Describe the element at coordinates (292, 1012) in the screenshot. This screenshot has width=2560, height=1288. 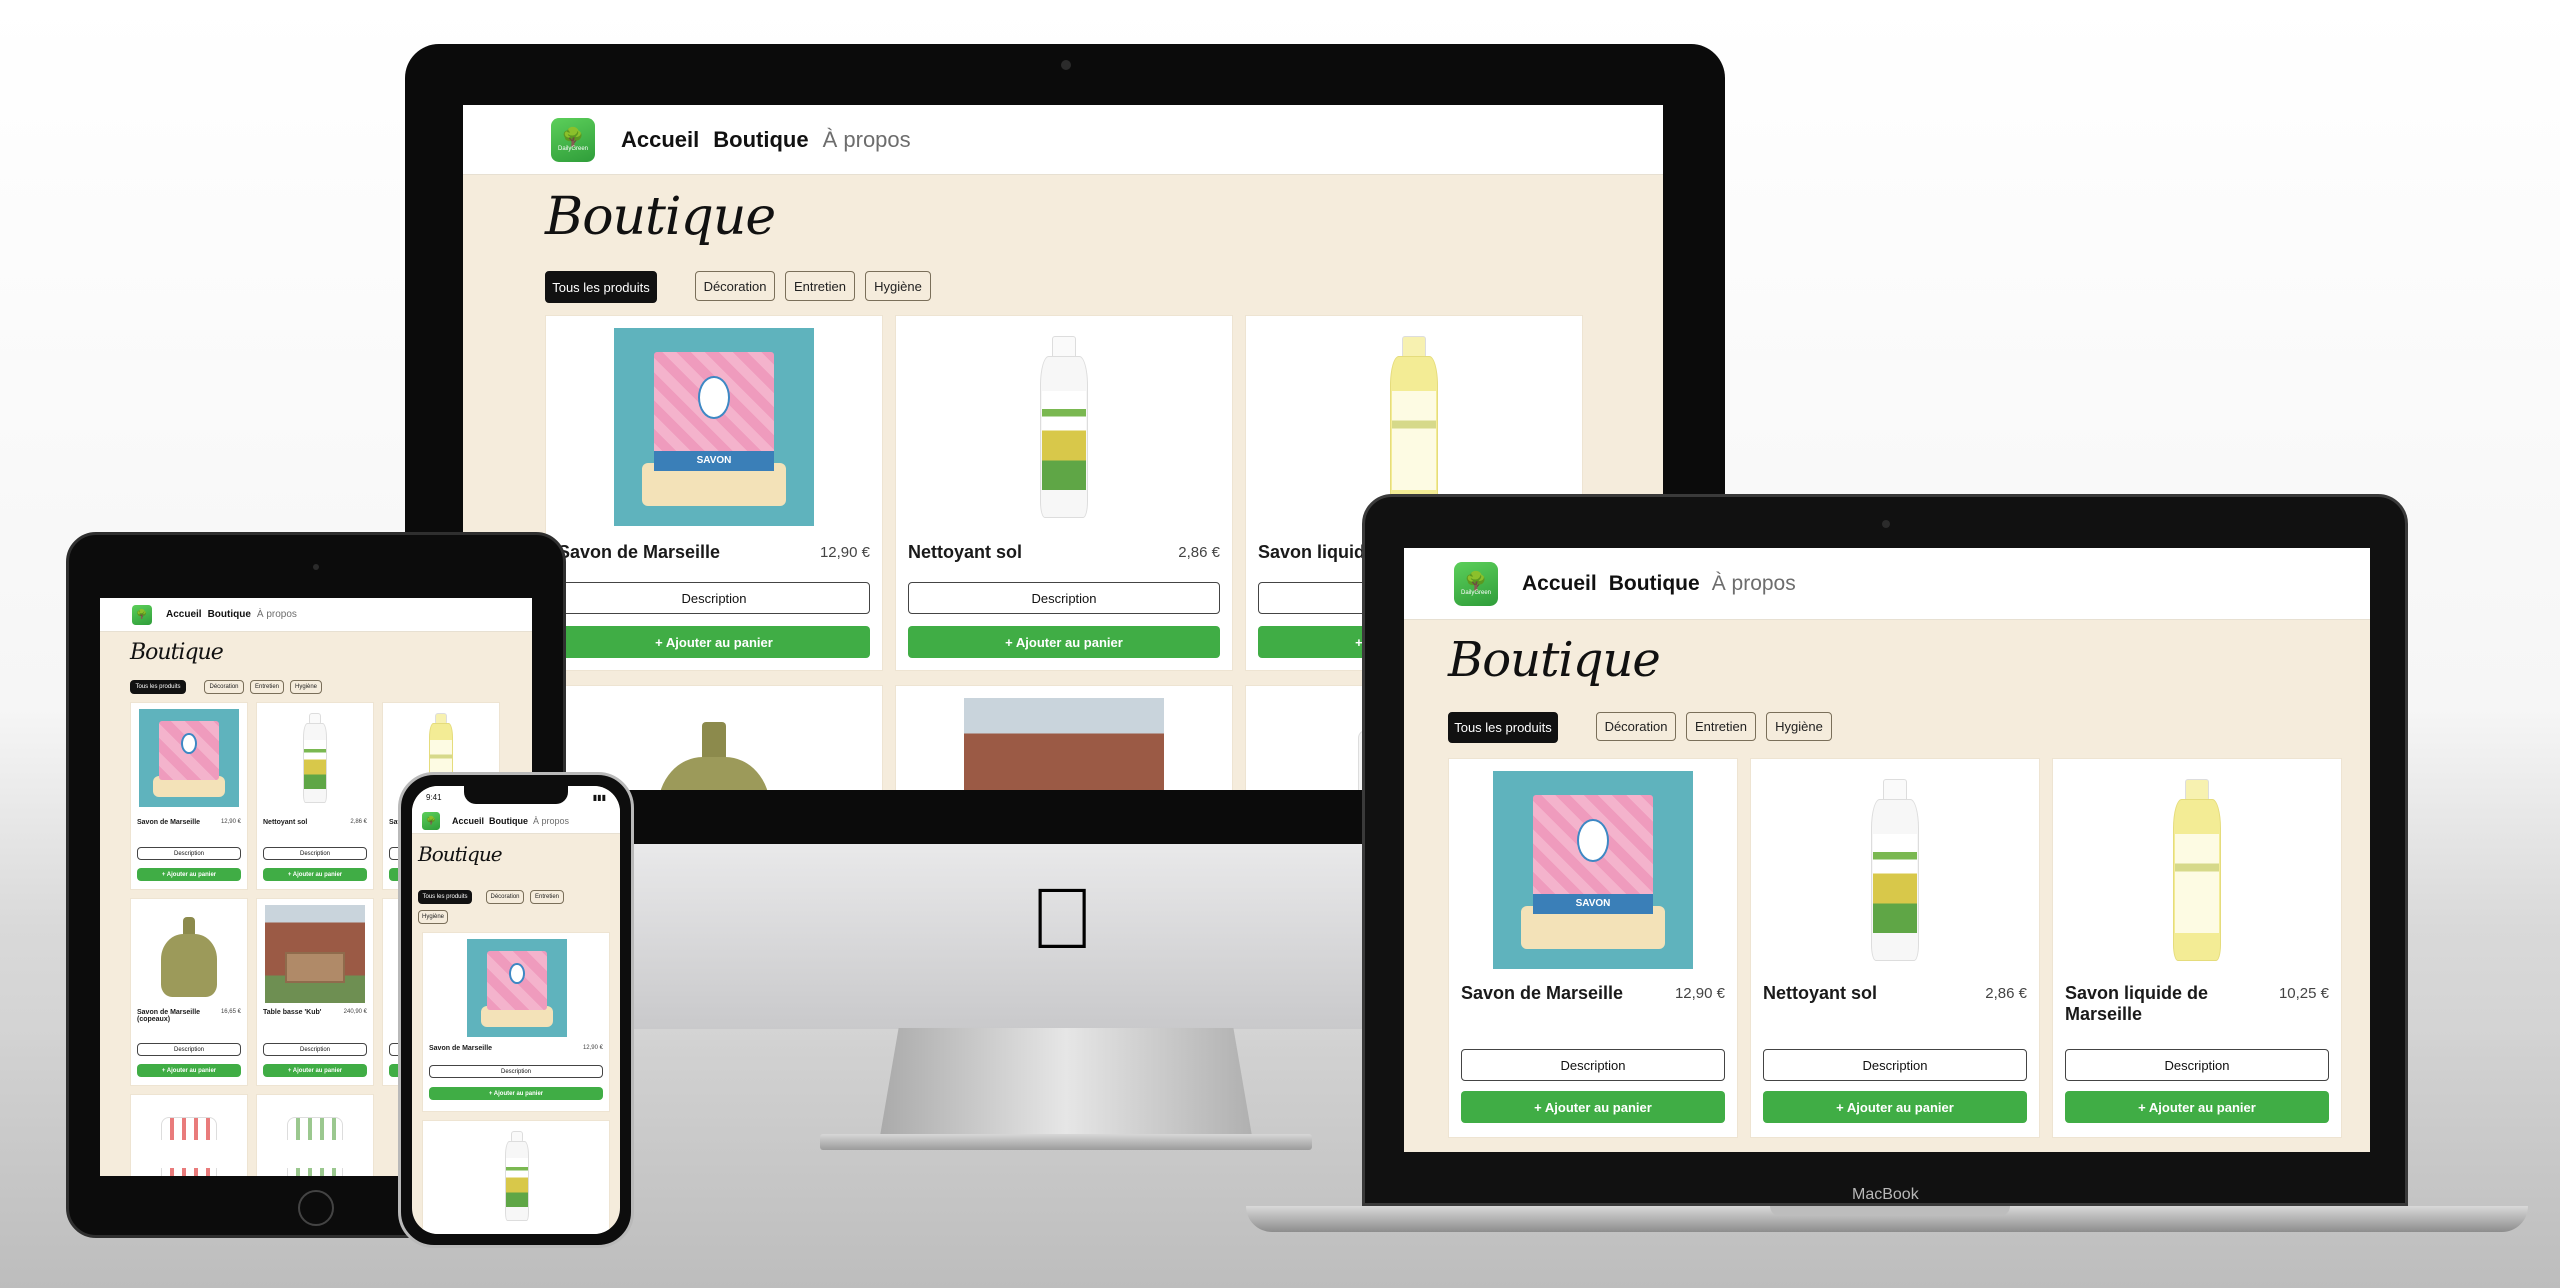
I see `product-name: Table basse 'Kub'` at that location.